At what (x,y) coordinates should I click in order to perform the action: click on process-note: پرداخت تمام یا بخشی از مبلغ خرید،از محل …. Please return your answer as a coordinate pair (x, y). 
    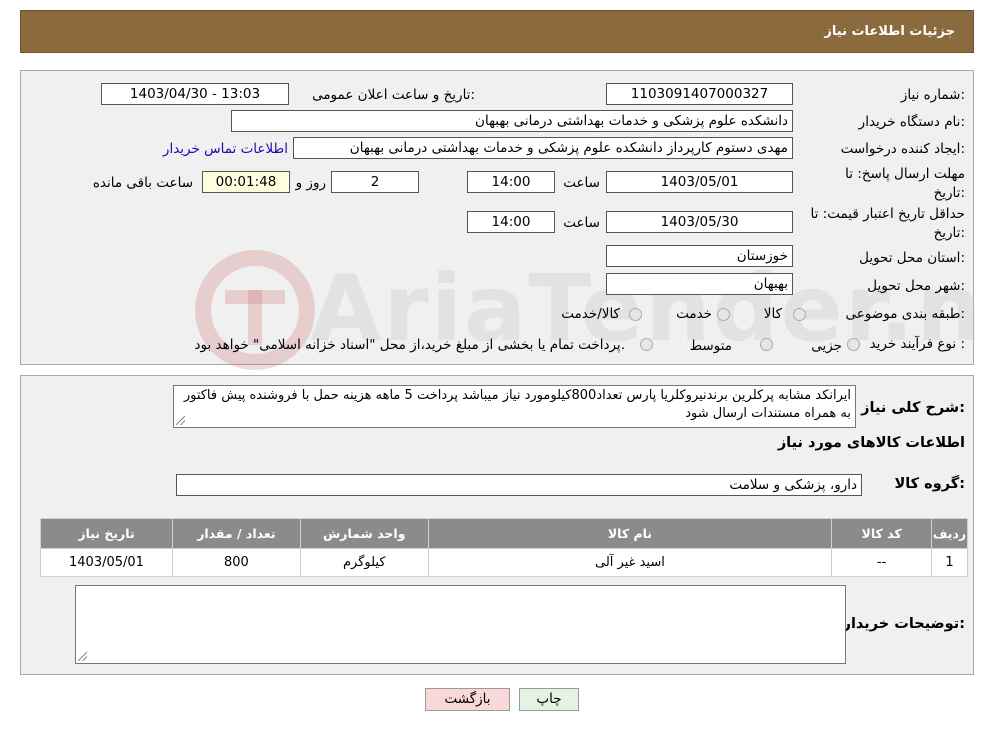
    Looking at the image, I should click on (409, 345).